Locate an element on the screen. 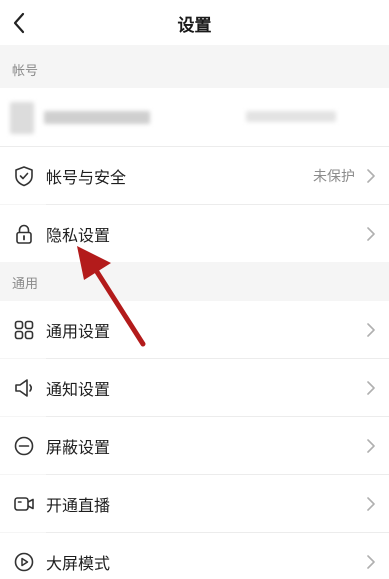  minus-circle-icon is located at coordinates (24, 446).